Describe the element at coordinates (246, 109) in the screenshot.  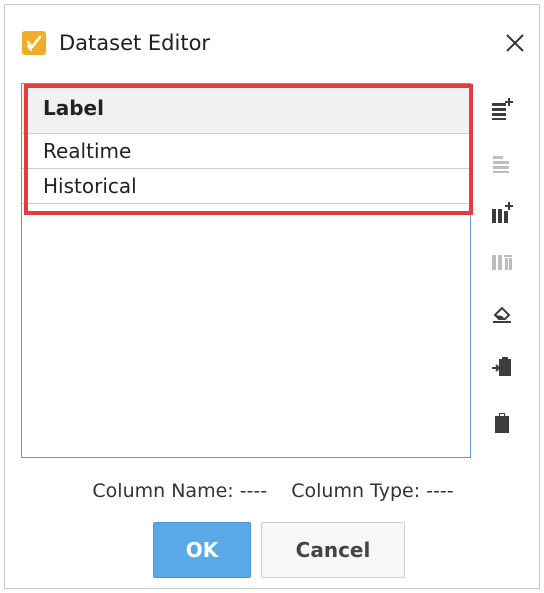
I see `column-header-label: Label` at that location.